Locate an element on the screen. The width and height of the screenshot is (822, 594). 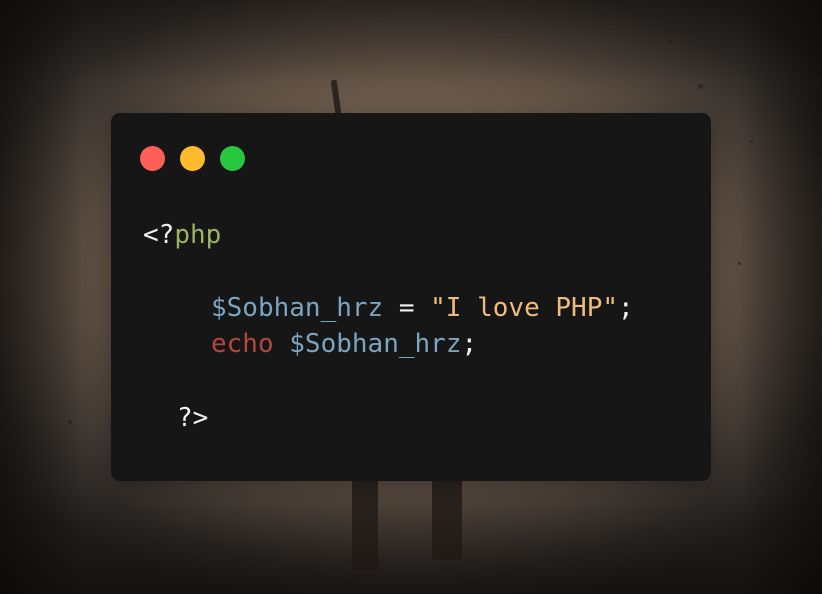
assign-string: "I love PHP" is located at coordinates (524, 308).